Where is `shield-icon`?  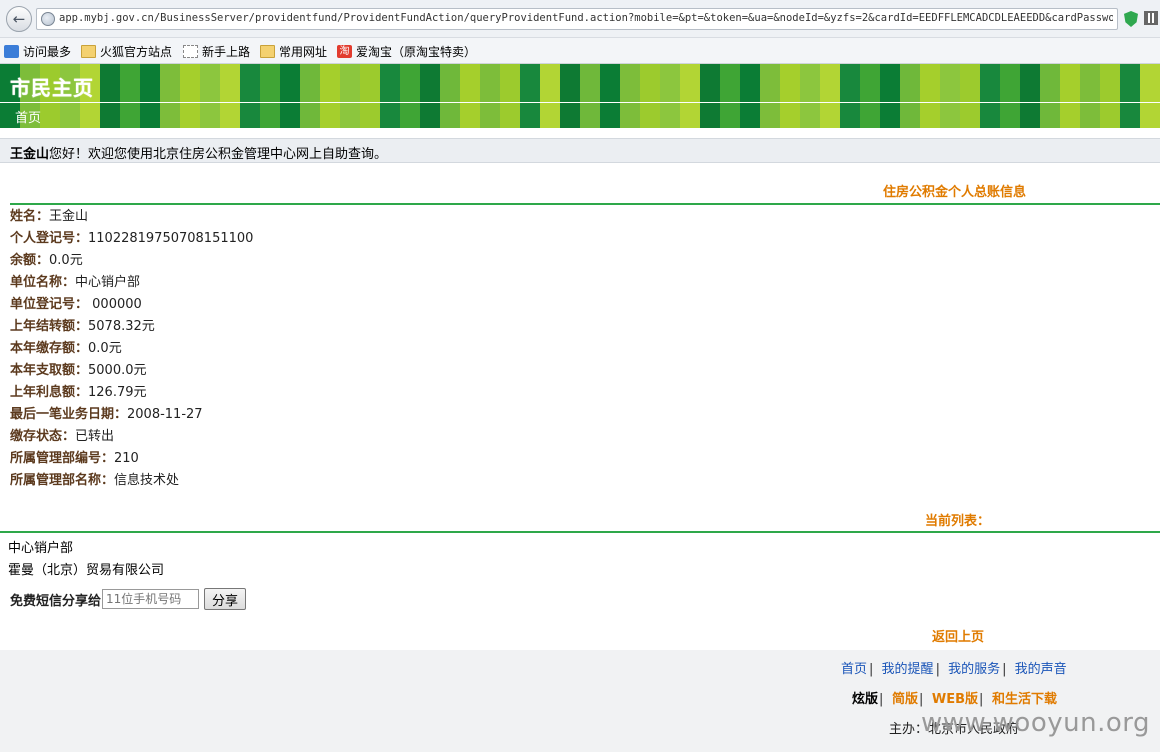
shield-icon is located at coordinates (1131, 19).